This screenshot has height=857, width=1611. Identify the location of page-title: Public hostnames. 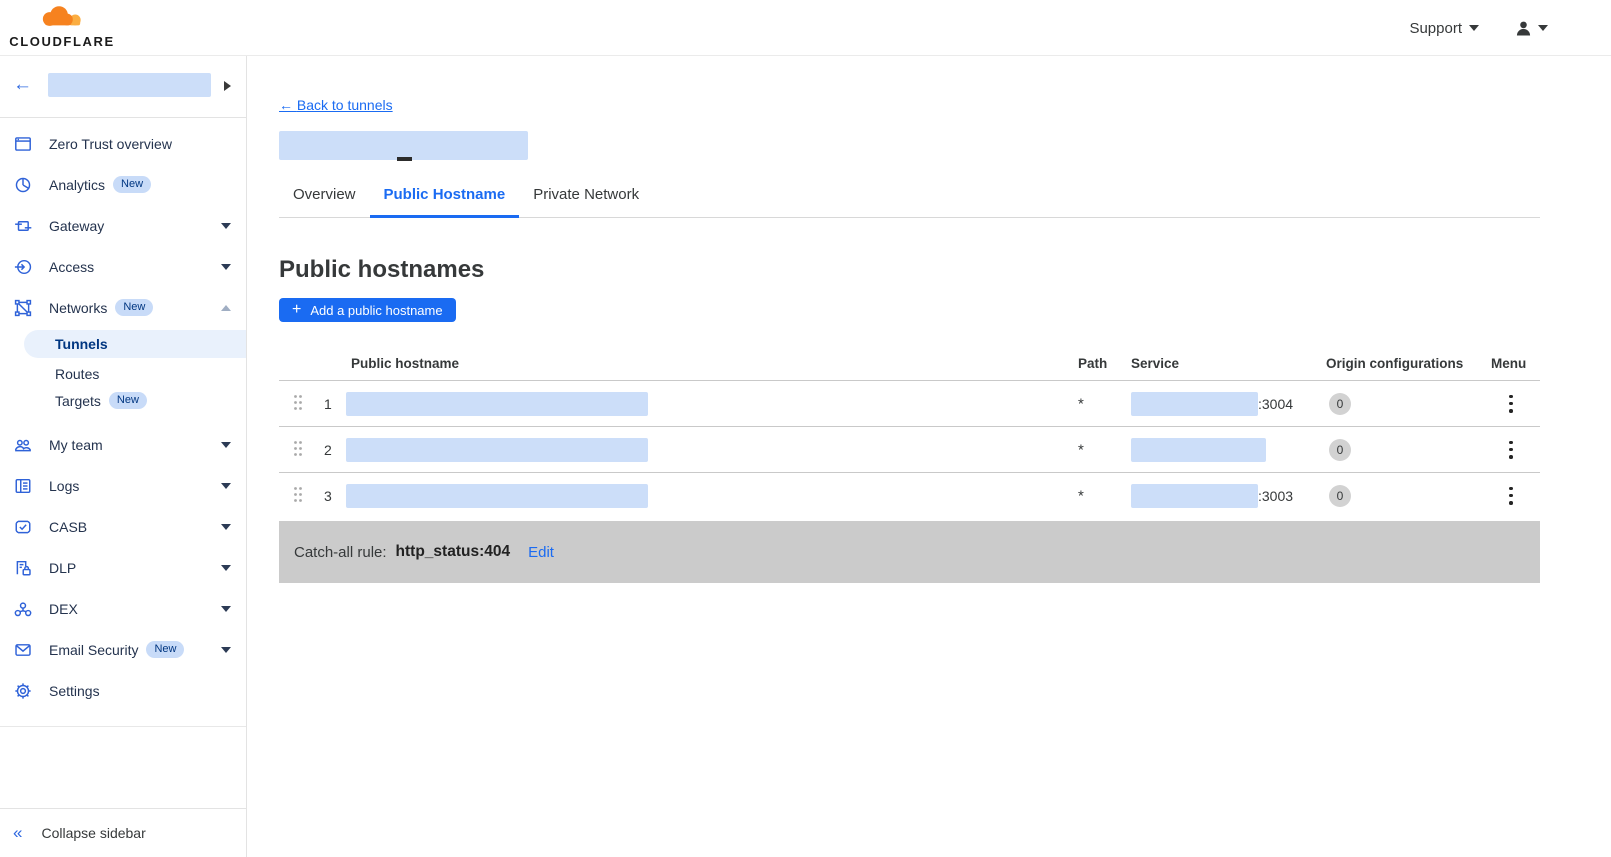
(382, 269).